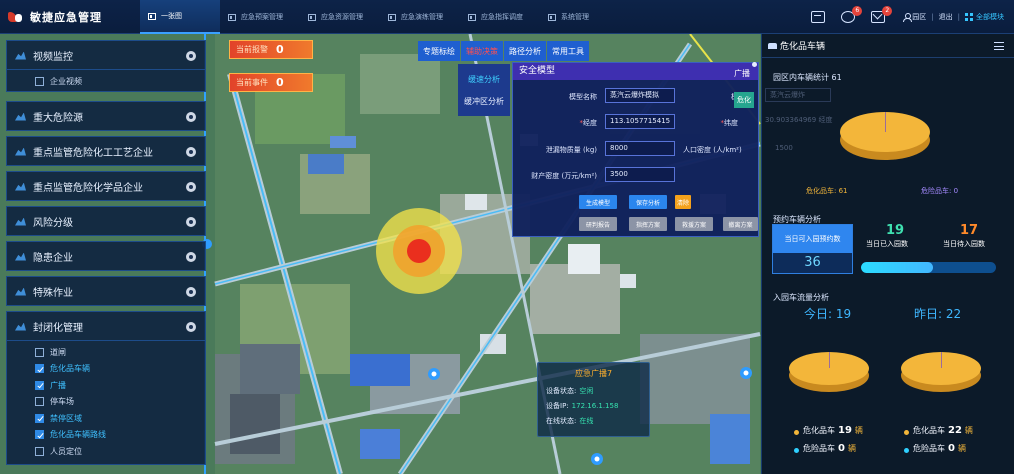  I want to click on user-name: 园区, so click(919, 17).